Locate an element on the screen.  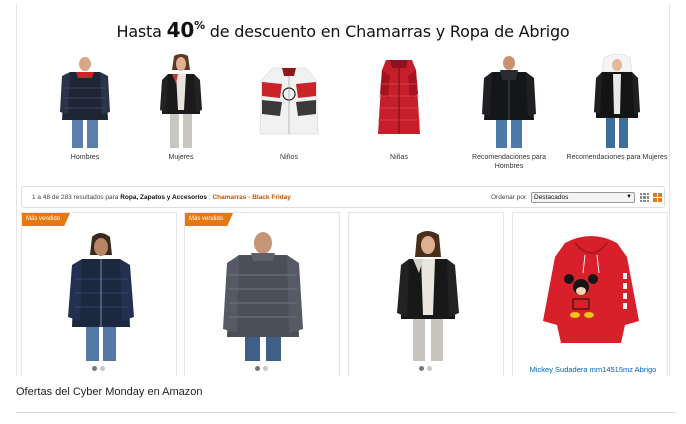
banner-percent: 40 is located at coordinates (180, 30).